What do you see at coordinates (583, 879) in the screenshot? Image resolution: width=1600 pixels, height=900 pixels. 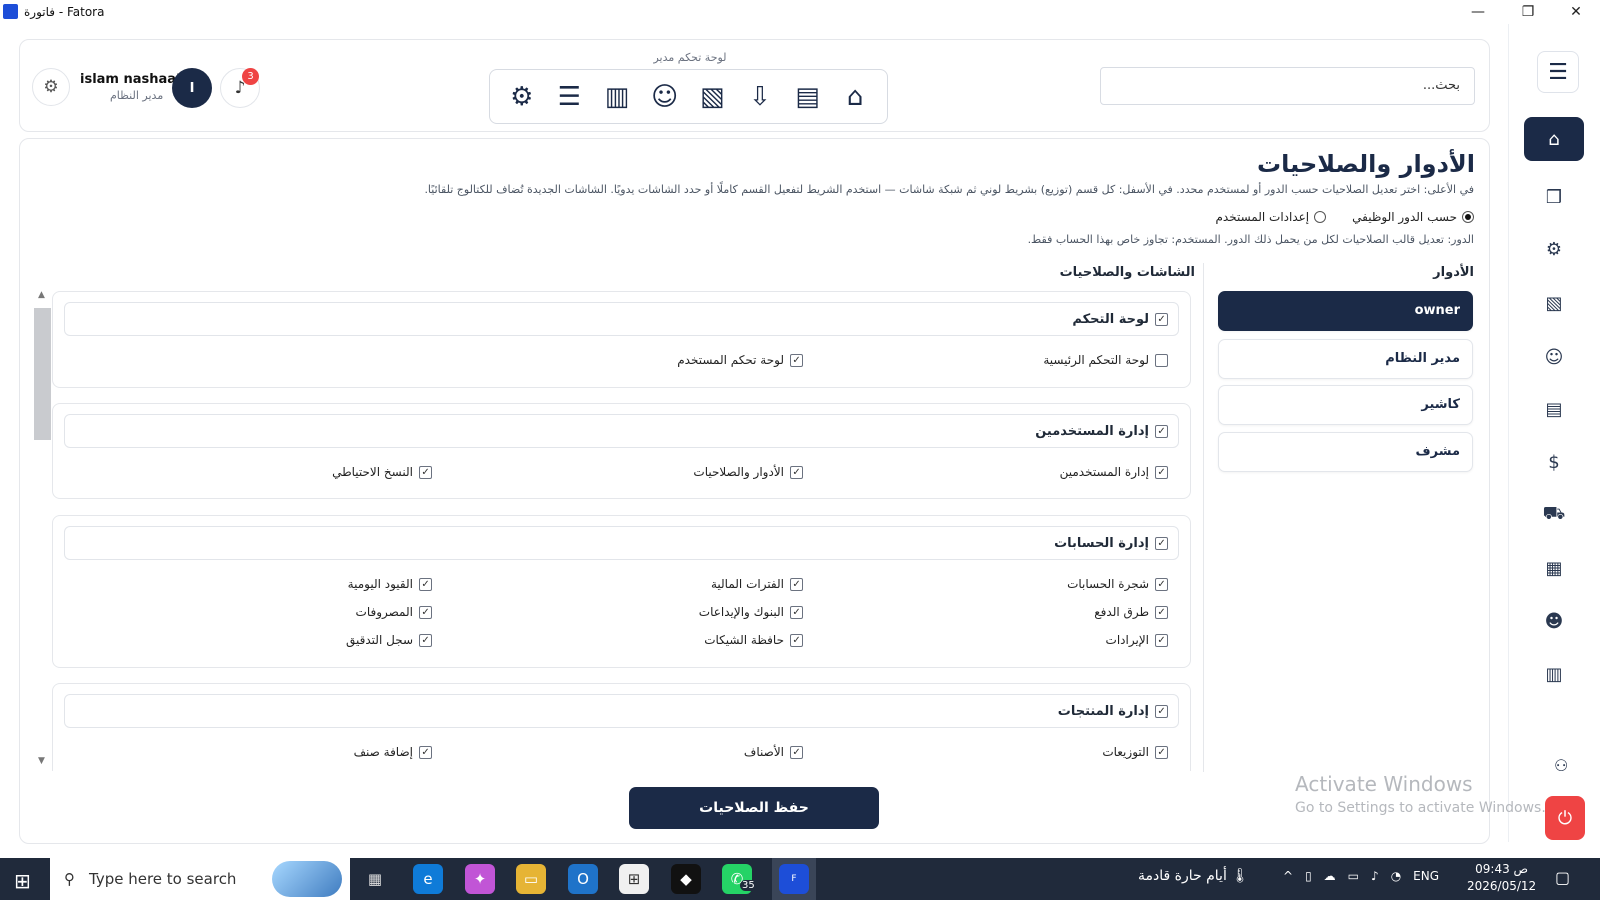 I see `outlook-icon: O` at bounding box center [583, 879].